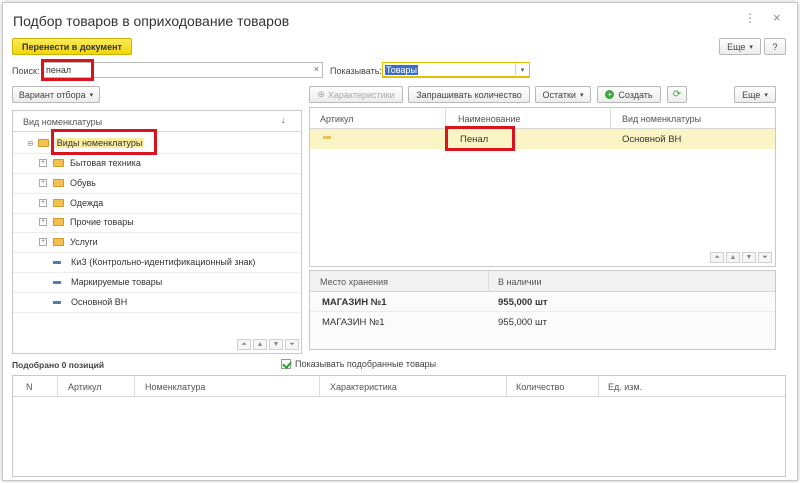  What do you see at coordinates (358, 364) in the screenshot?
I see `show-selected-checkbox: Показывать подобранные товары` at bounding box center [358, 364].